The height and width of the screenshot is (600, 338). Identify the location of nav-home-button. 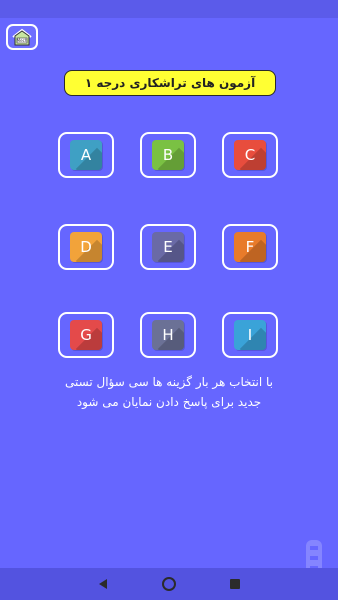
(169, 584).